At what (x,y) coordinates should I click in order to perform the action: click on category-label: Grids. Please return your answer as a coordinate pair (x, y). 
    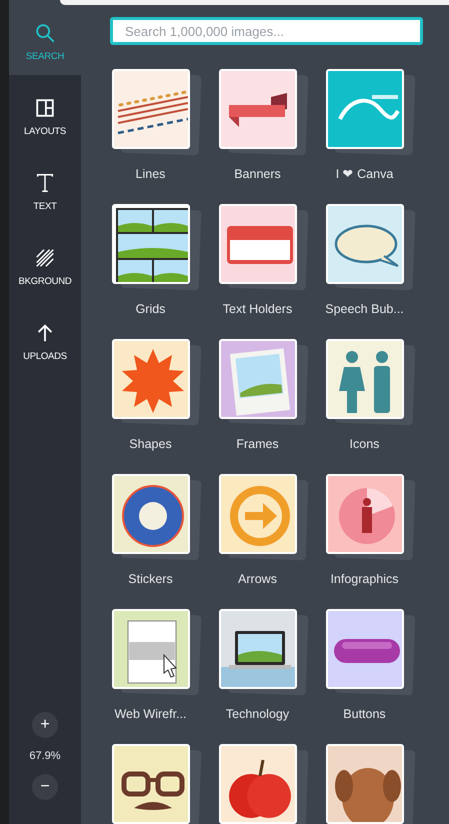
    Looking at the image, I should click on (151, 309).